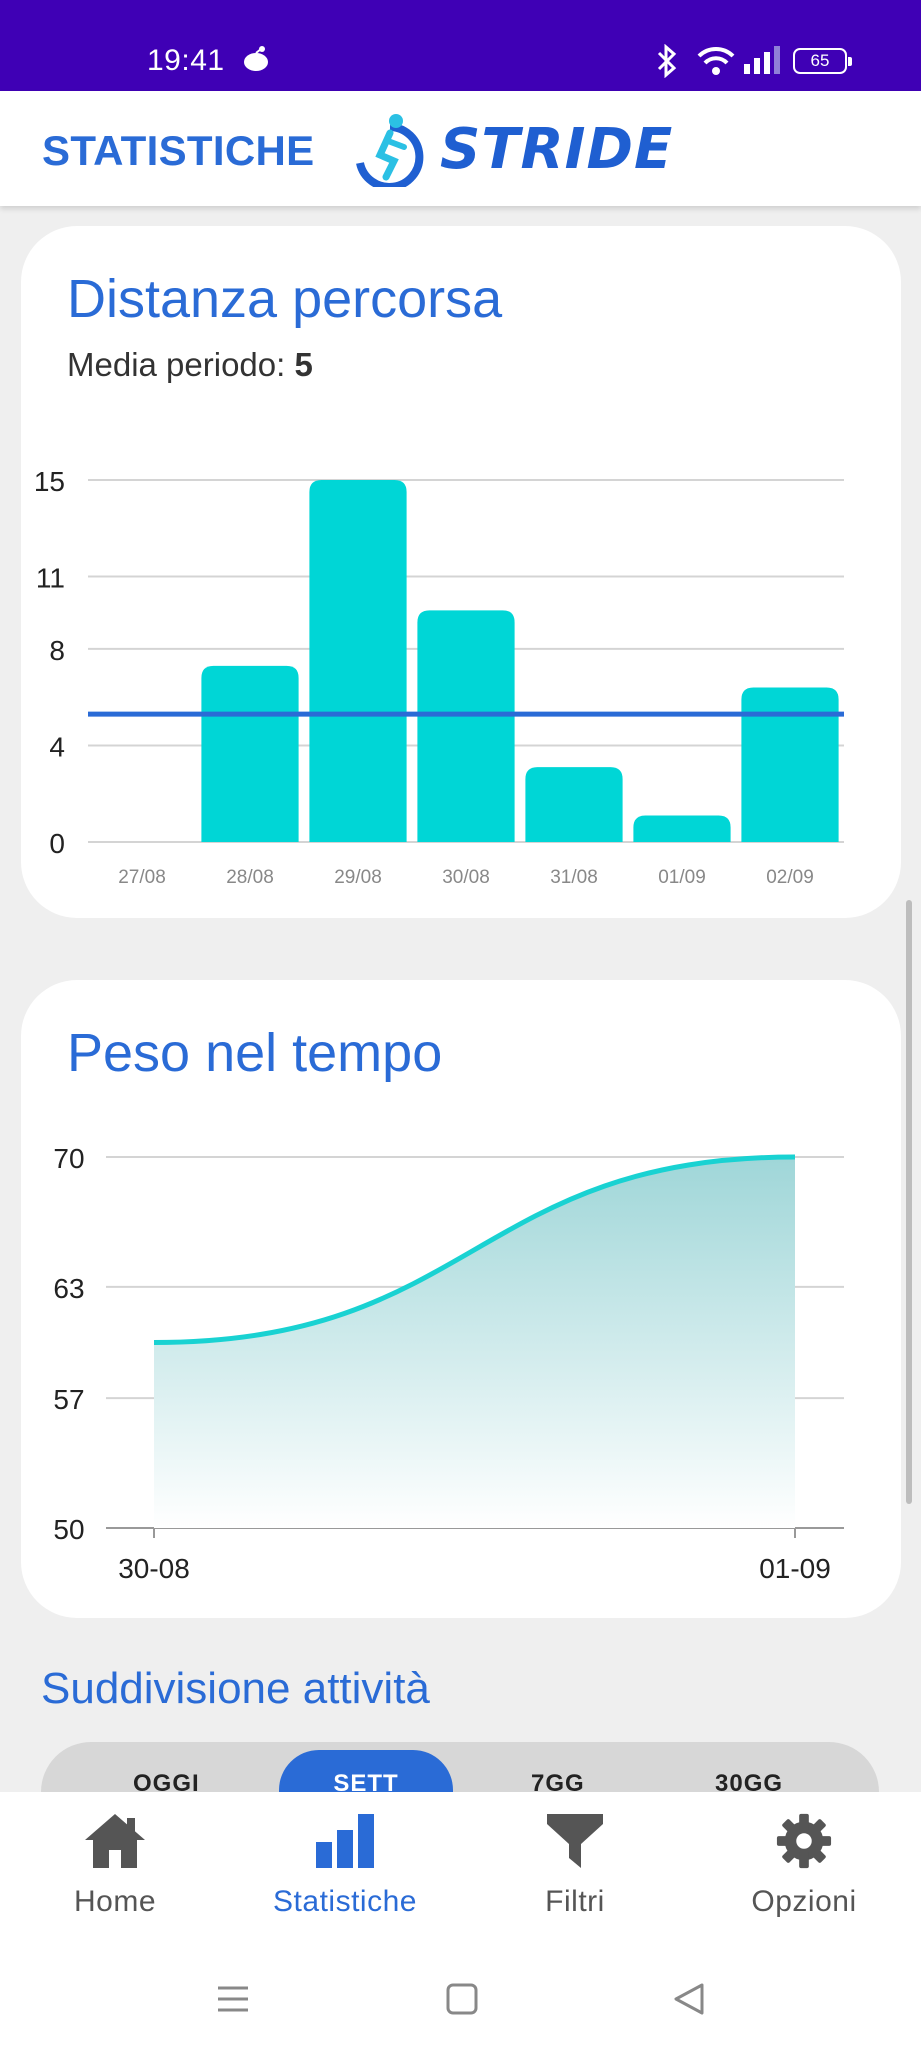 The height and width of the screenshot is (2048, 921). What do you see at coordinates (154, 1568) in the screenshot?
I see `x-tick-label: 30-08` at bounding box center [154, 1568].